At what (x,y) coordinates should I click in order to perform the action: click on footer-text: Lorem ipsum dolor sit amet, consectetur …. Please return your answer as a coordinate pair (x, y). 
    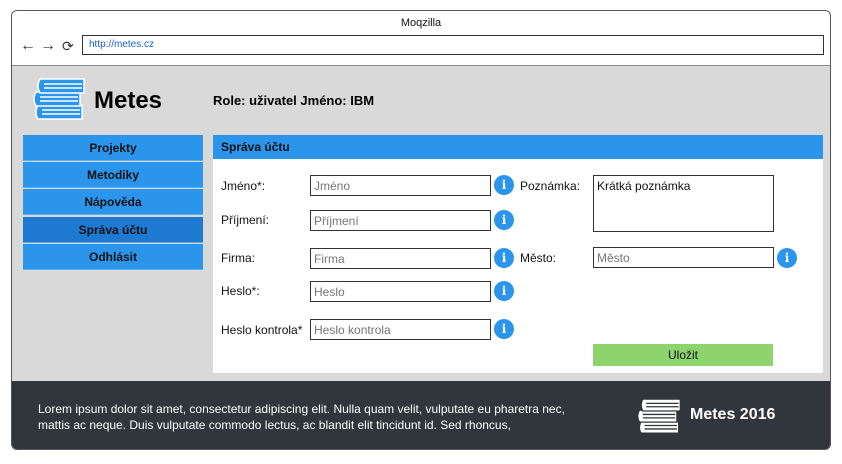
    Looking at the image, I should click on (301, 417).